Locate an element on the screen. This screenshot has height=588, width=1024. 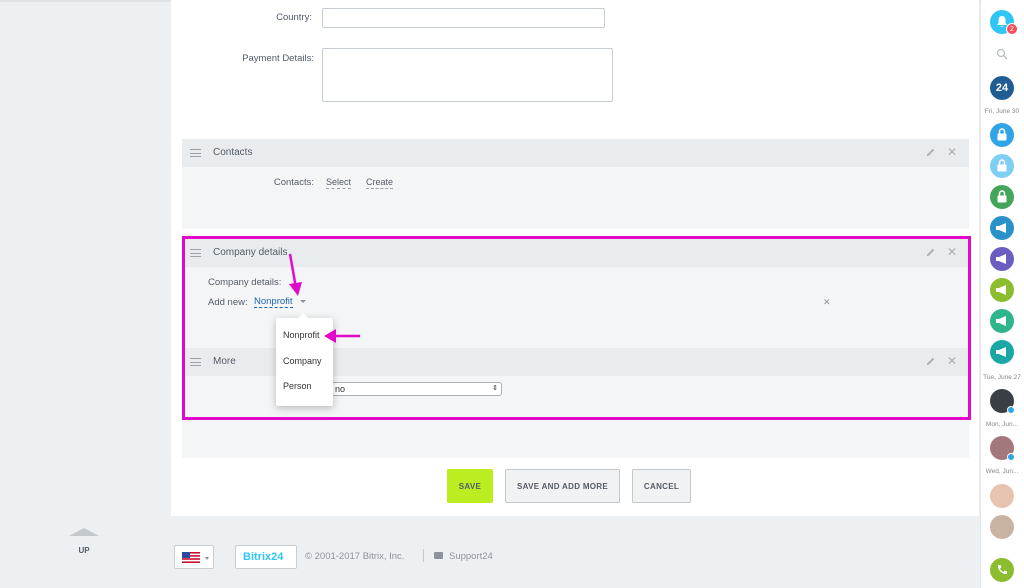
notification-count-badge: 2 is located at coordinates (1012, 29).